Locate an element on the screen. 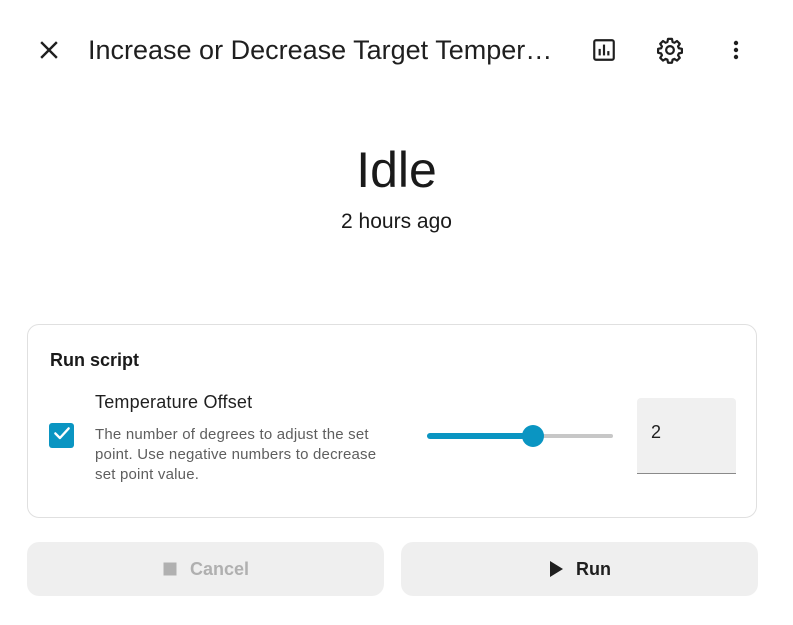 The height and width of the screenshot is (625, 793). temperature-offset-field is located at coordinates (686, 436).